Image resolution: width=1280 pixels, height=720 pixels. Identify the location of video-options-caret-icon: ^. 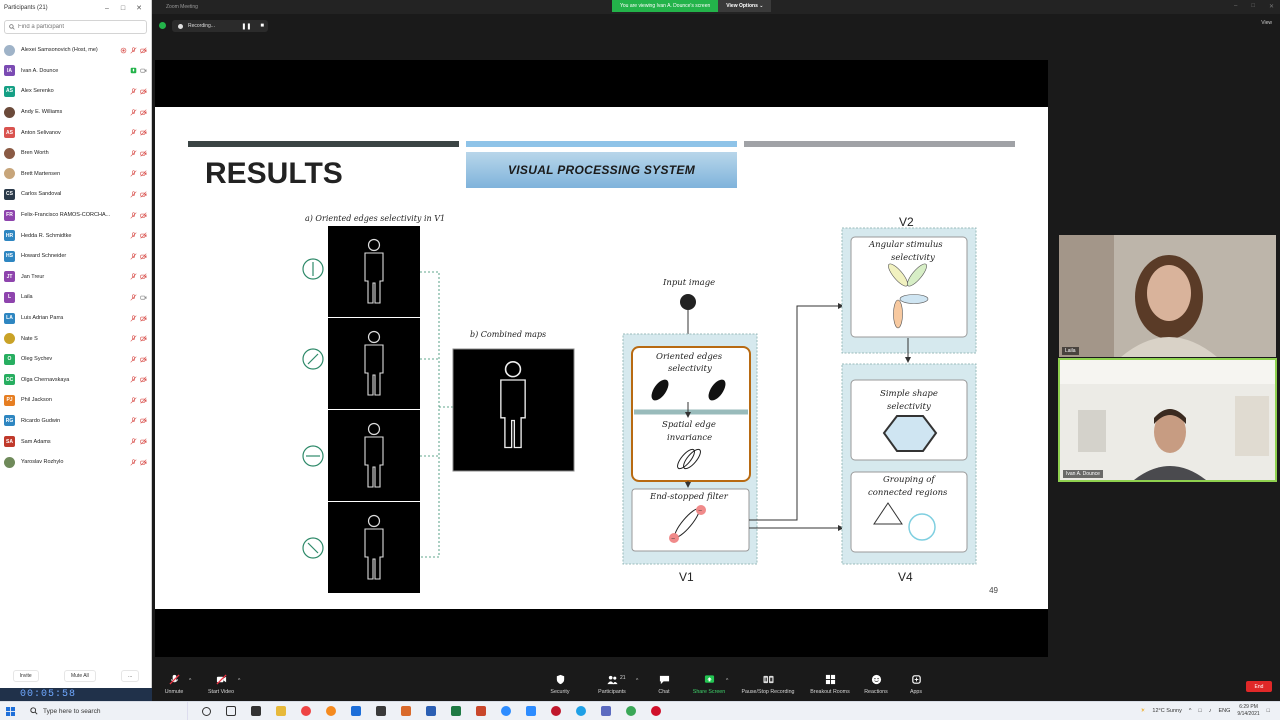
(239, 681).